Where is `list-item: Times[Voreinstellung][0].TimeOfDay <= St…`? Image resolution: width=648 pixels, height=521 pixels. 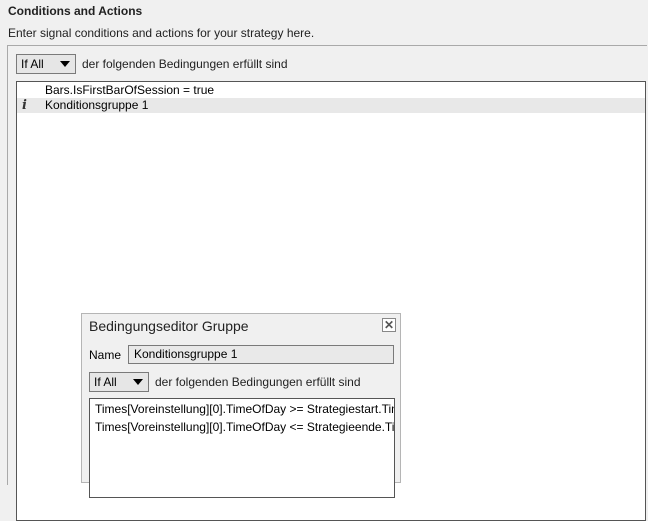 list-item: Times[Voreinstellung][0].TimeOfDay <= St… is located at coordinates (244, 427).